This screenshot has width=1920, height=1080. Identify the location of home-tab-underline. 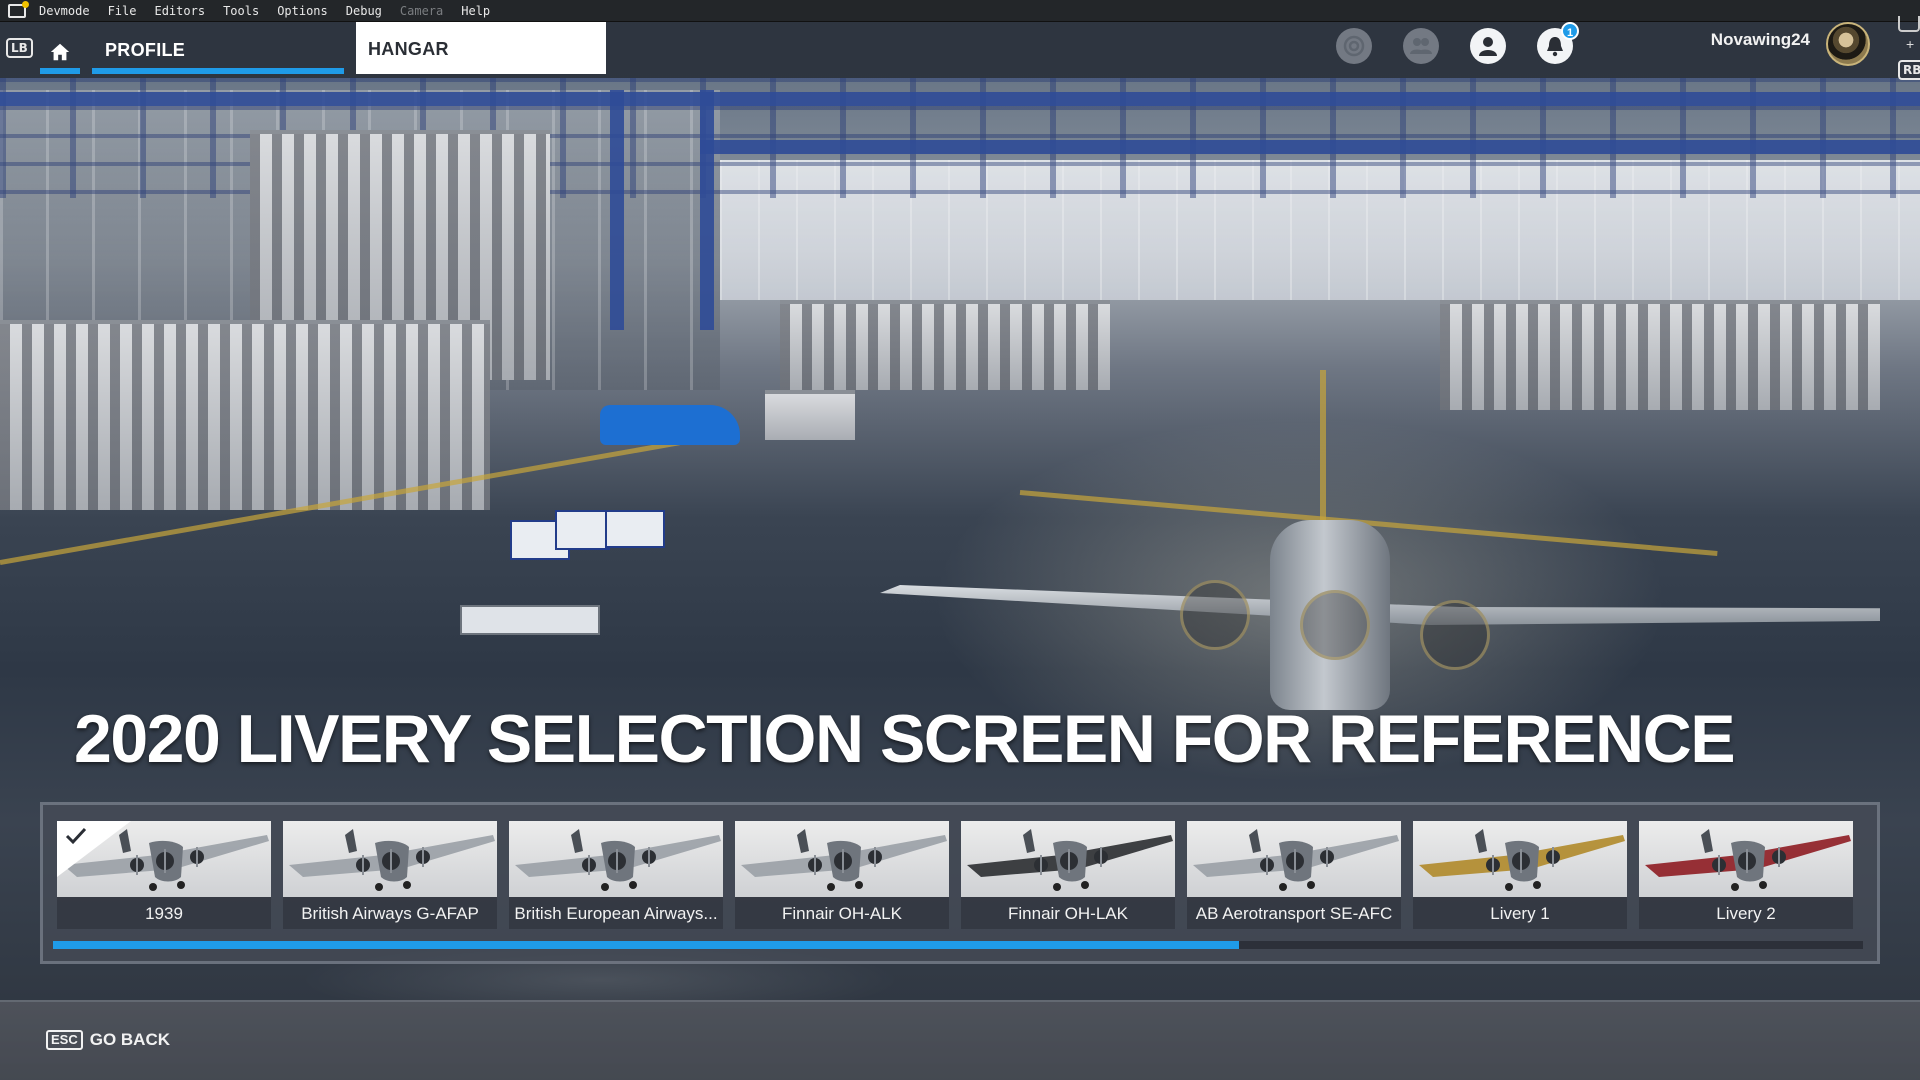
(60, 71).